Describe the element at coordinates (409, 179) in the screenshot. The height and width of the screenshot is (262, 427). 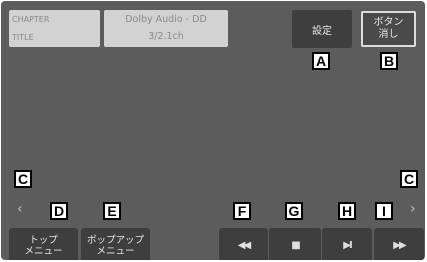
I see `callout-c-right: C` at that location.